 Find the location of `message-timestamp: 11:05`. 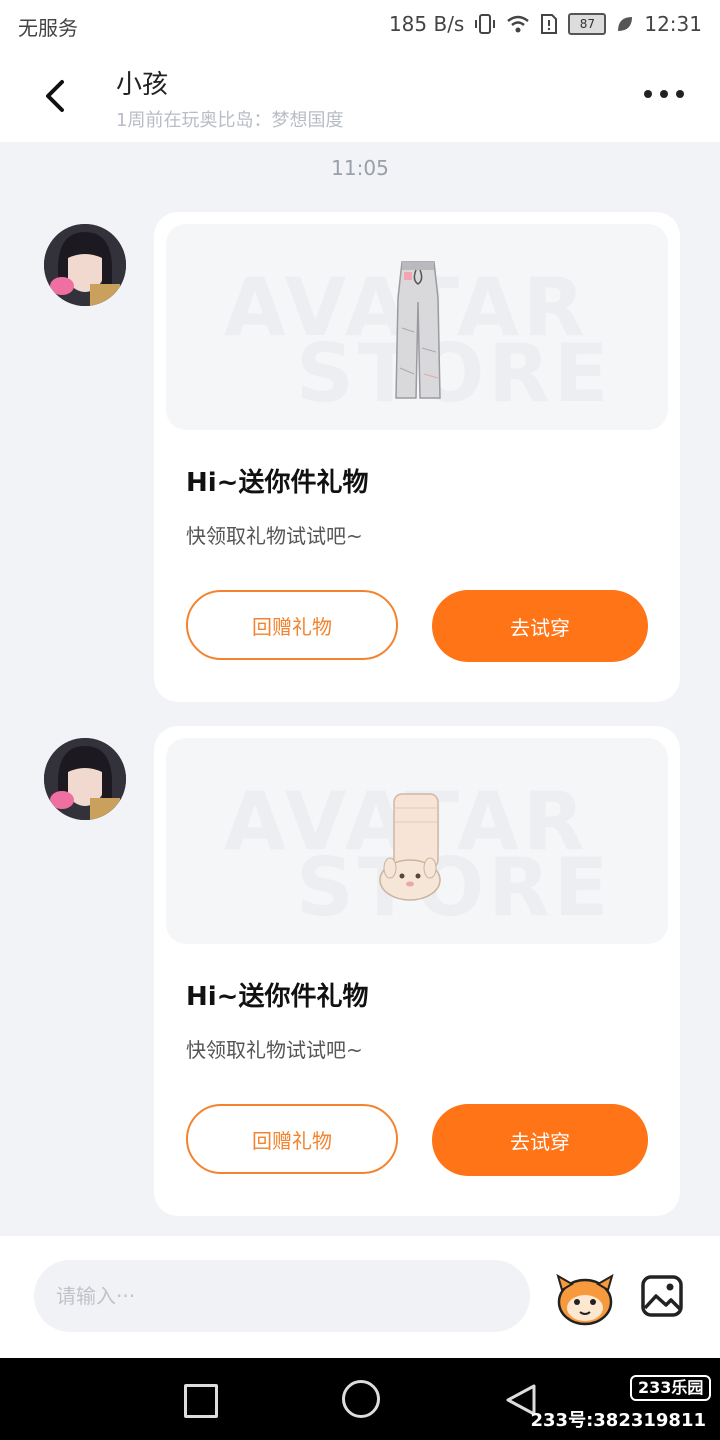

message-timestamp: 11:05 is located at coordinates (360, 168).